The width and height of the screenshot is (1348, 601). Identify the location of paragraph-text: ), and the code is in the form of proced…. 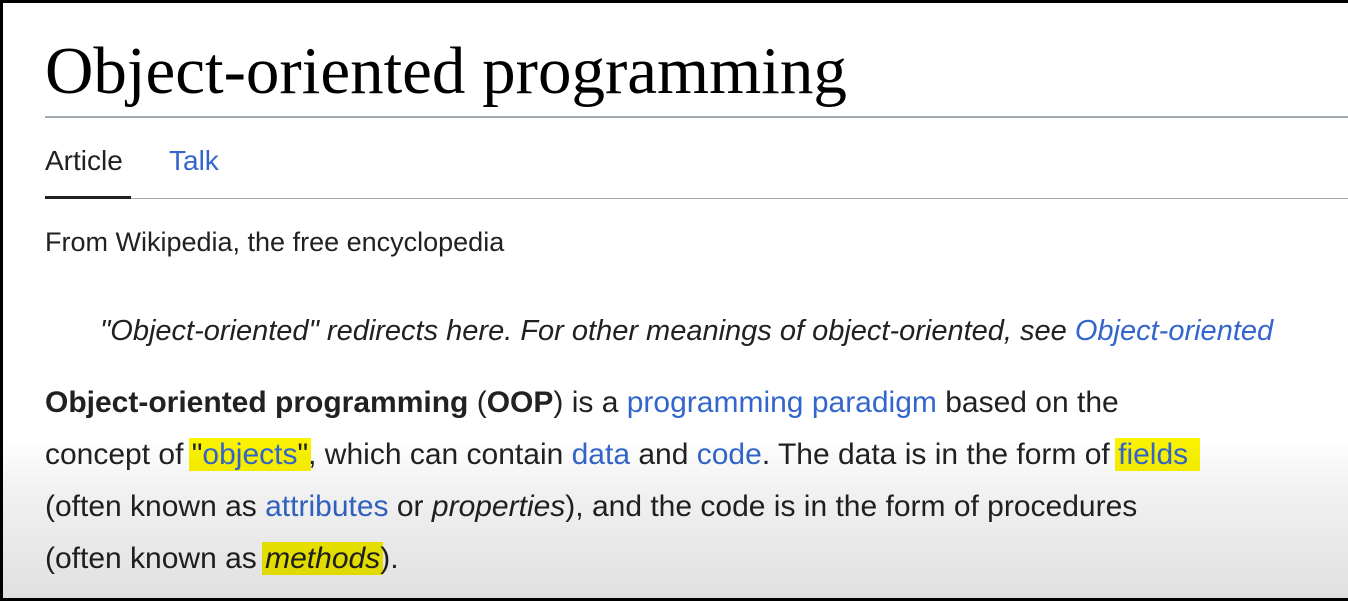
(851, 506).